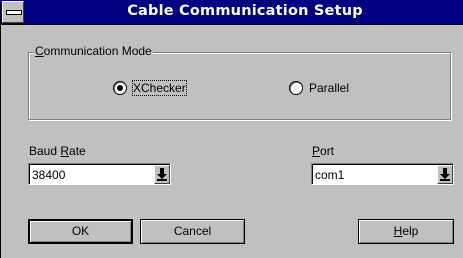 The image size is (463, 258). I want to click on radio-parallel-label: Parallel, so click(329, 88).